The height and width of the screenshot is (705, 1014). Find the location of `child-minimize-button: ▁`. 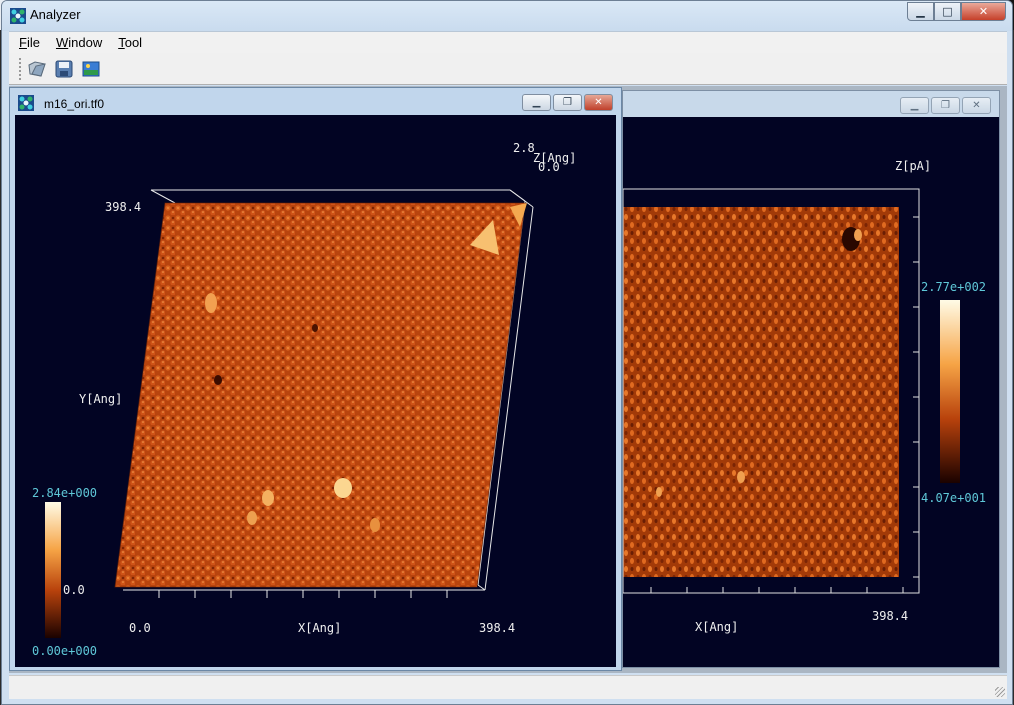

child-minimize-button: ▁ is located at coordinates (536, 102).